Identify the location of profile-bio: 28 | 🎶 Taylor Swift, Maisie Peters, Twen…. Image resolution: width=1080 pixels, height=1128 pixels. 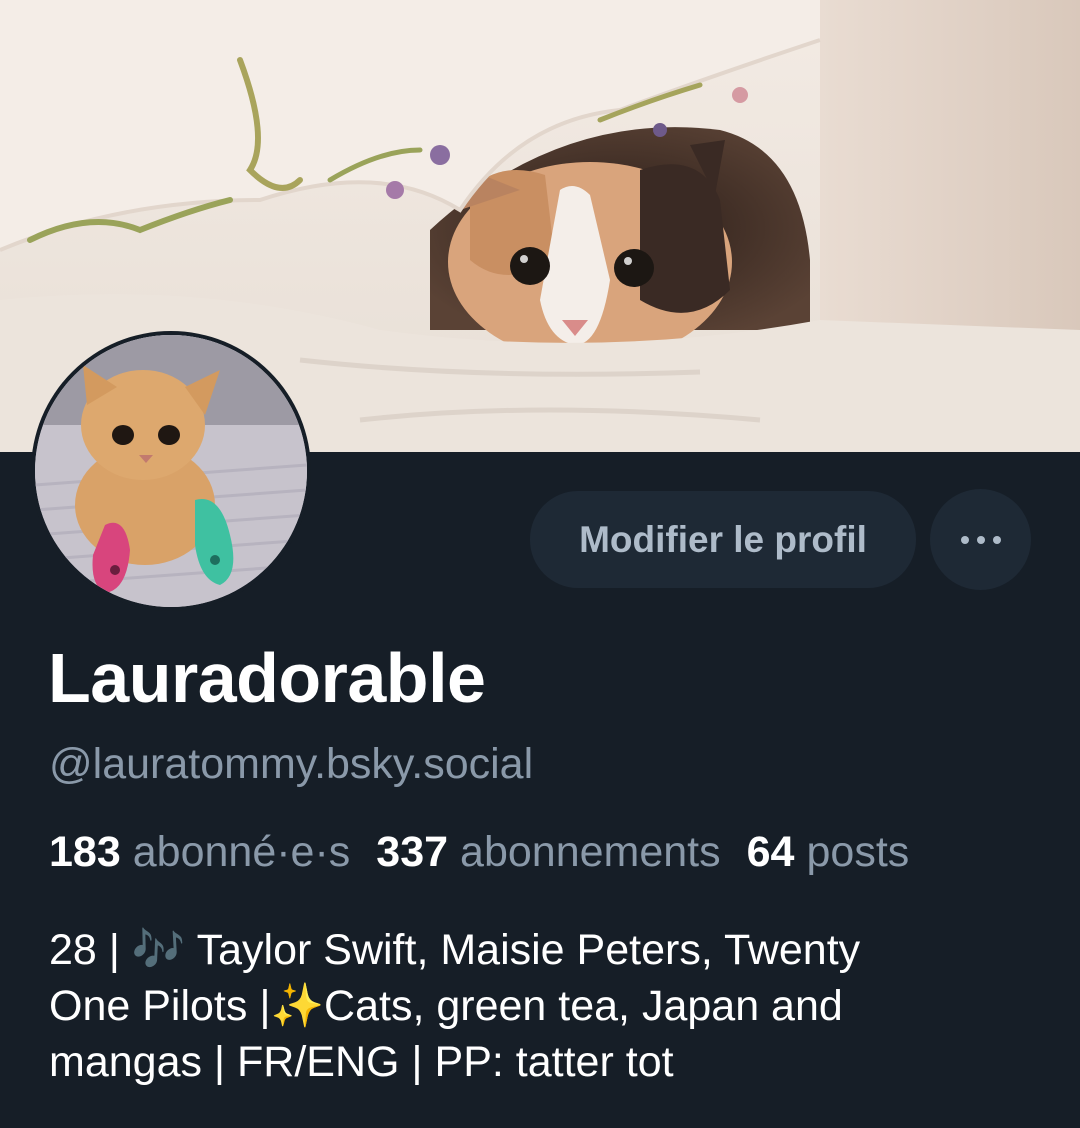
(544, 1006).